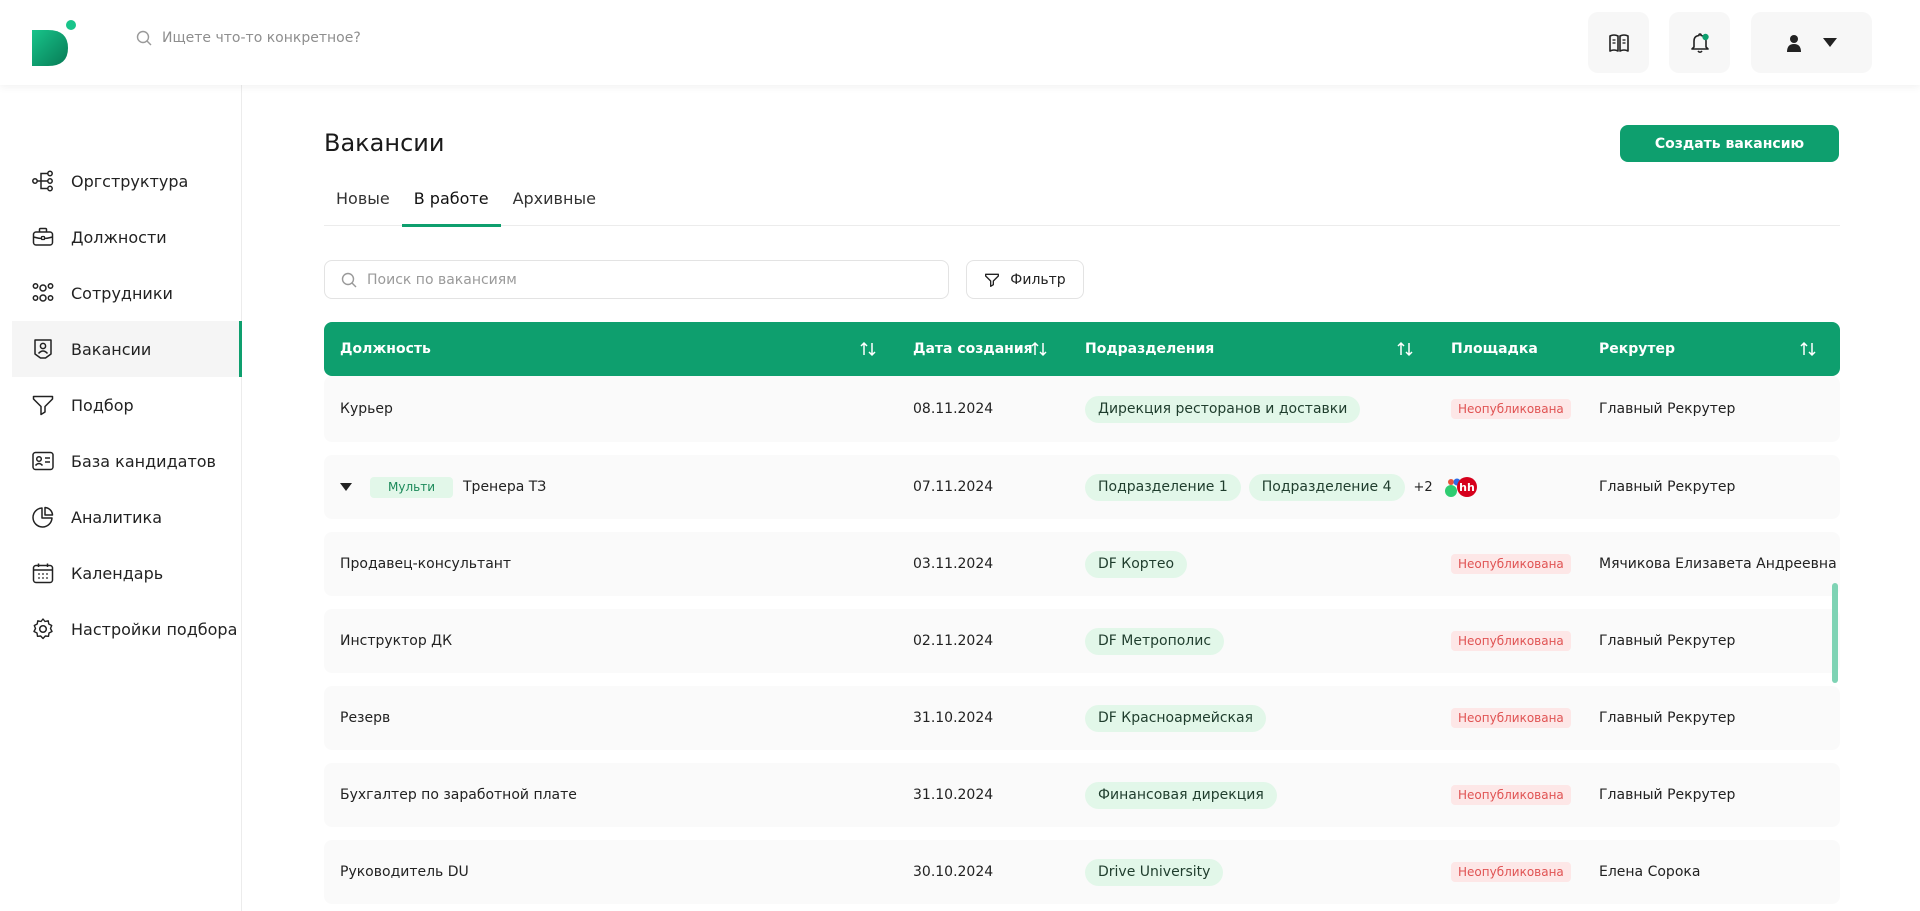 The width and height of the screenshot is (1920, 911). Describe the element at coordinates (953, 718) in the screenshot. I see `cell-date: 31.10.2024` at that location.